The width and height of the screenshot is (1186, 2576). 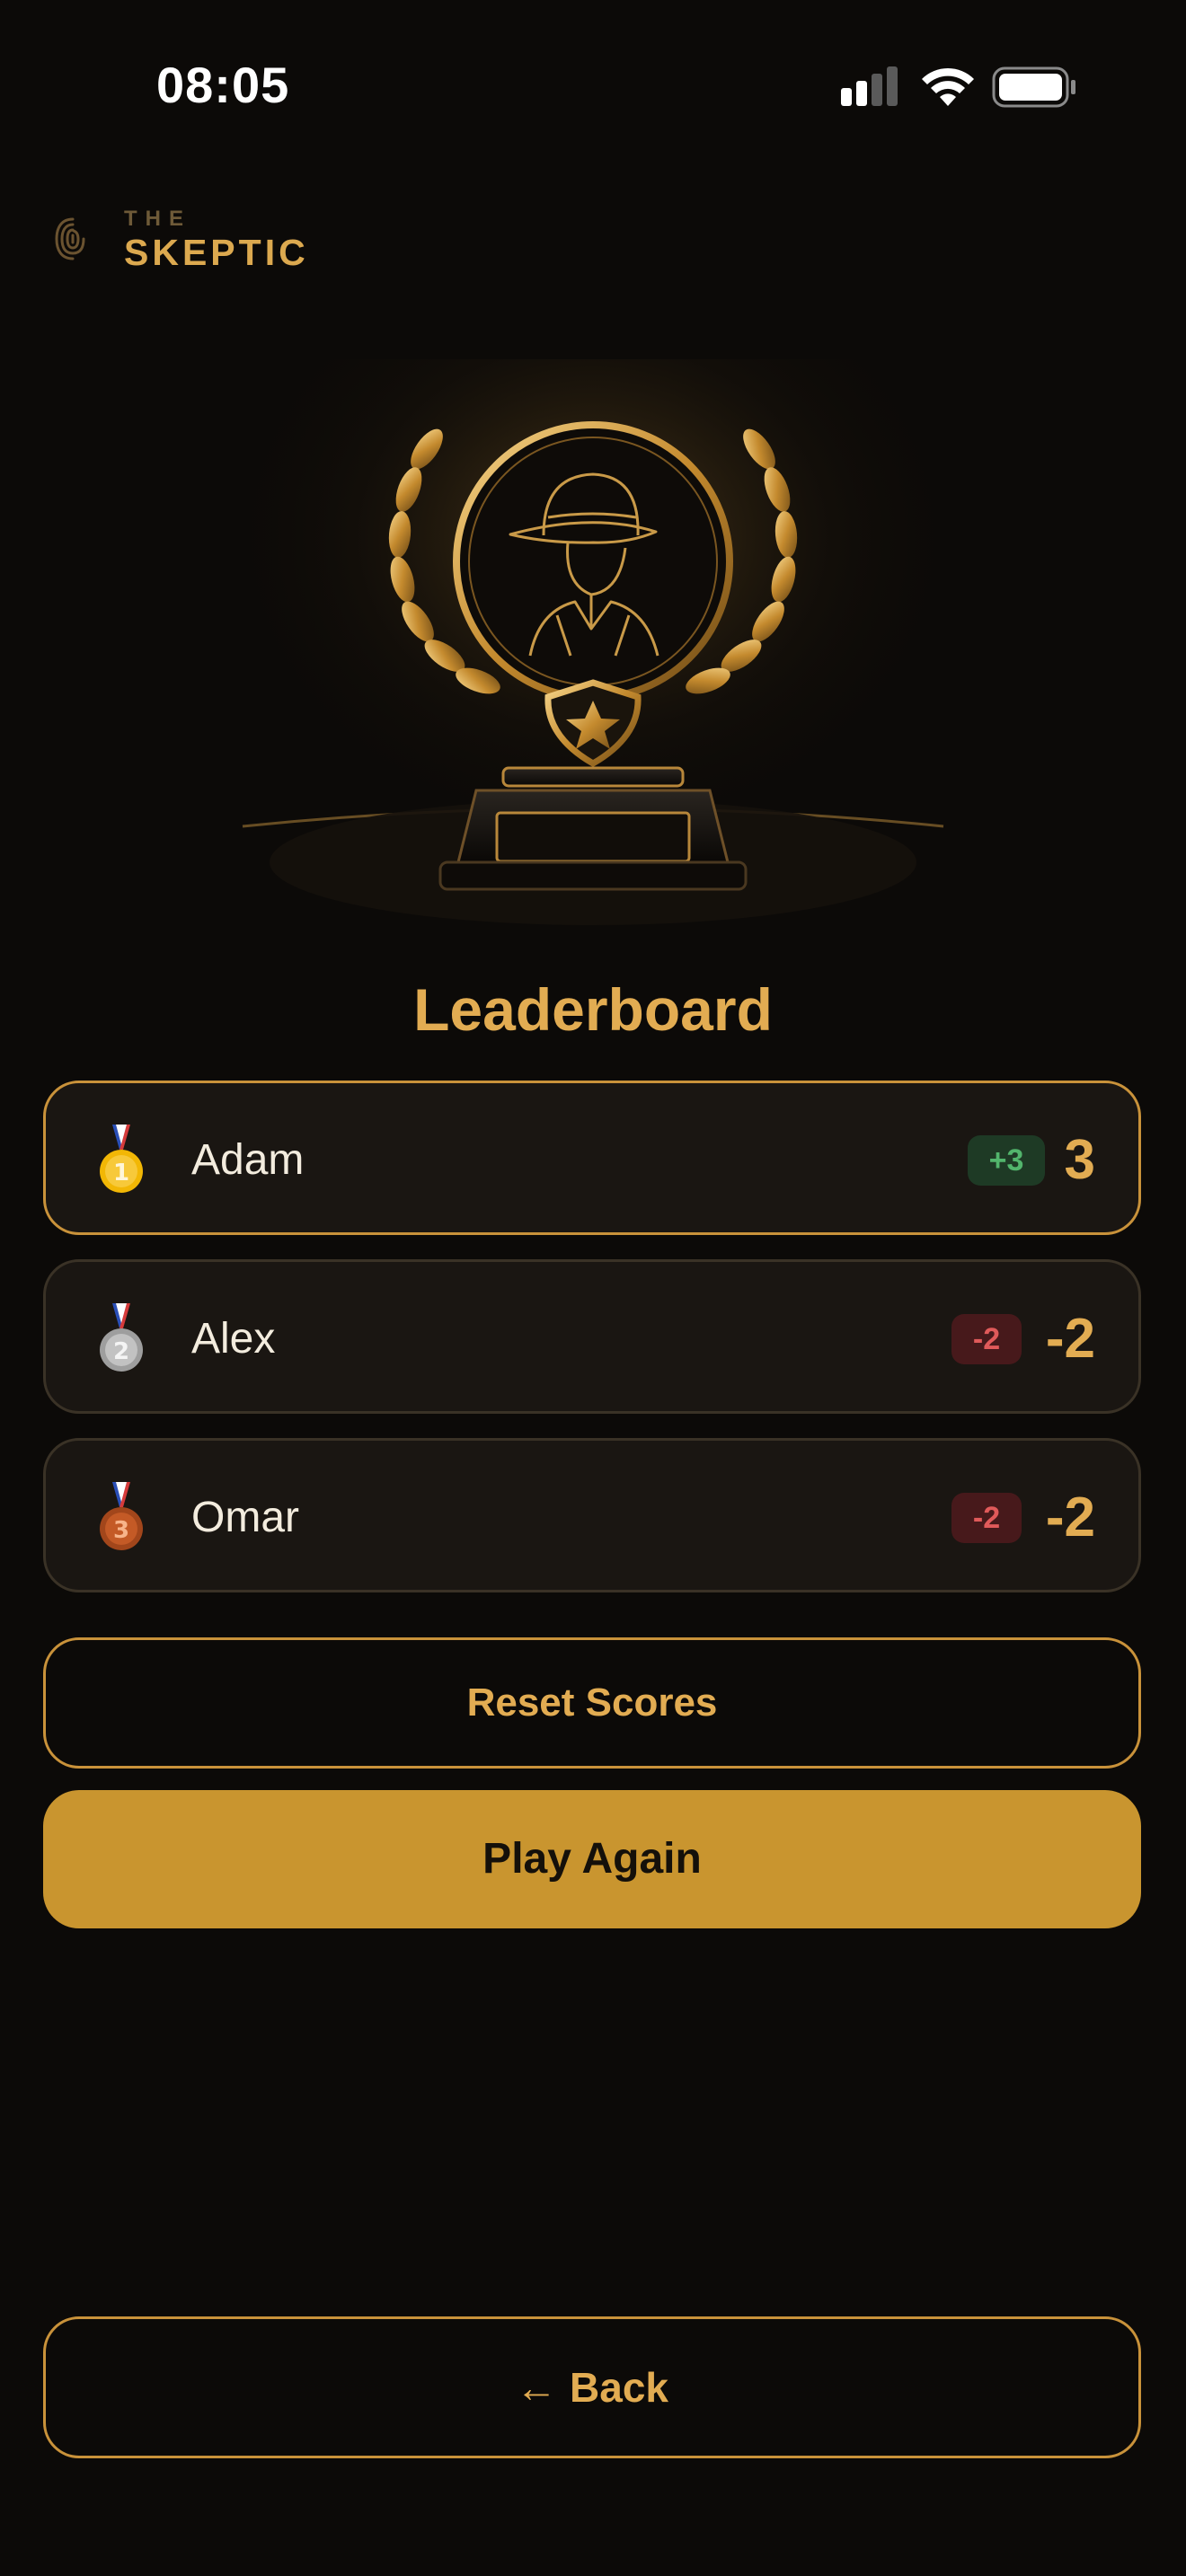 I want to click on score-change-badge: +3, so click(x=1006, y=1160).